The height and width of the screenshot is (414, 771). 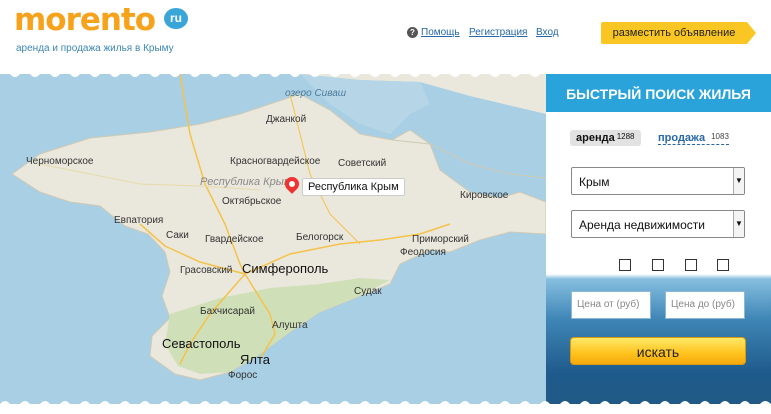 I want to click on logo-ru-badge: ru, so click(x=176, y=18).